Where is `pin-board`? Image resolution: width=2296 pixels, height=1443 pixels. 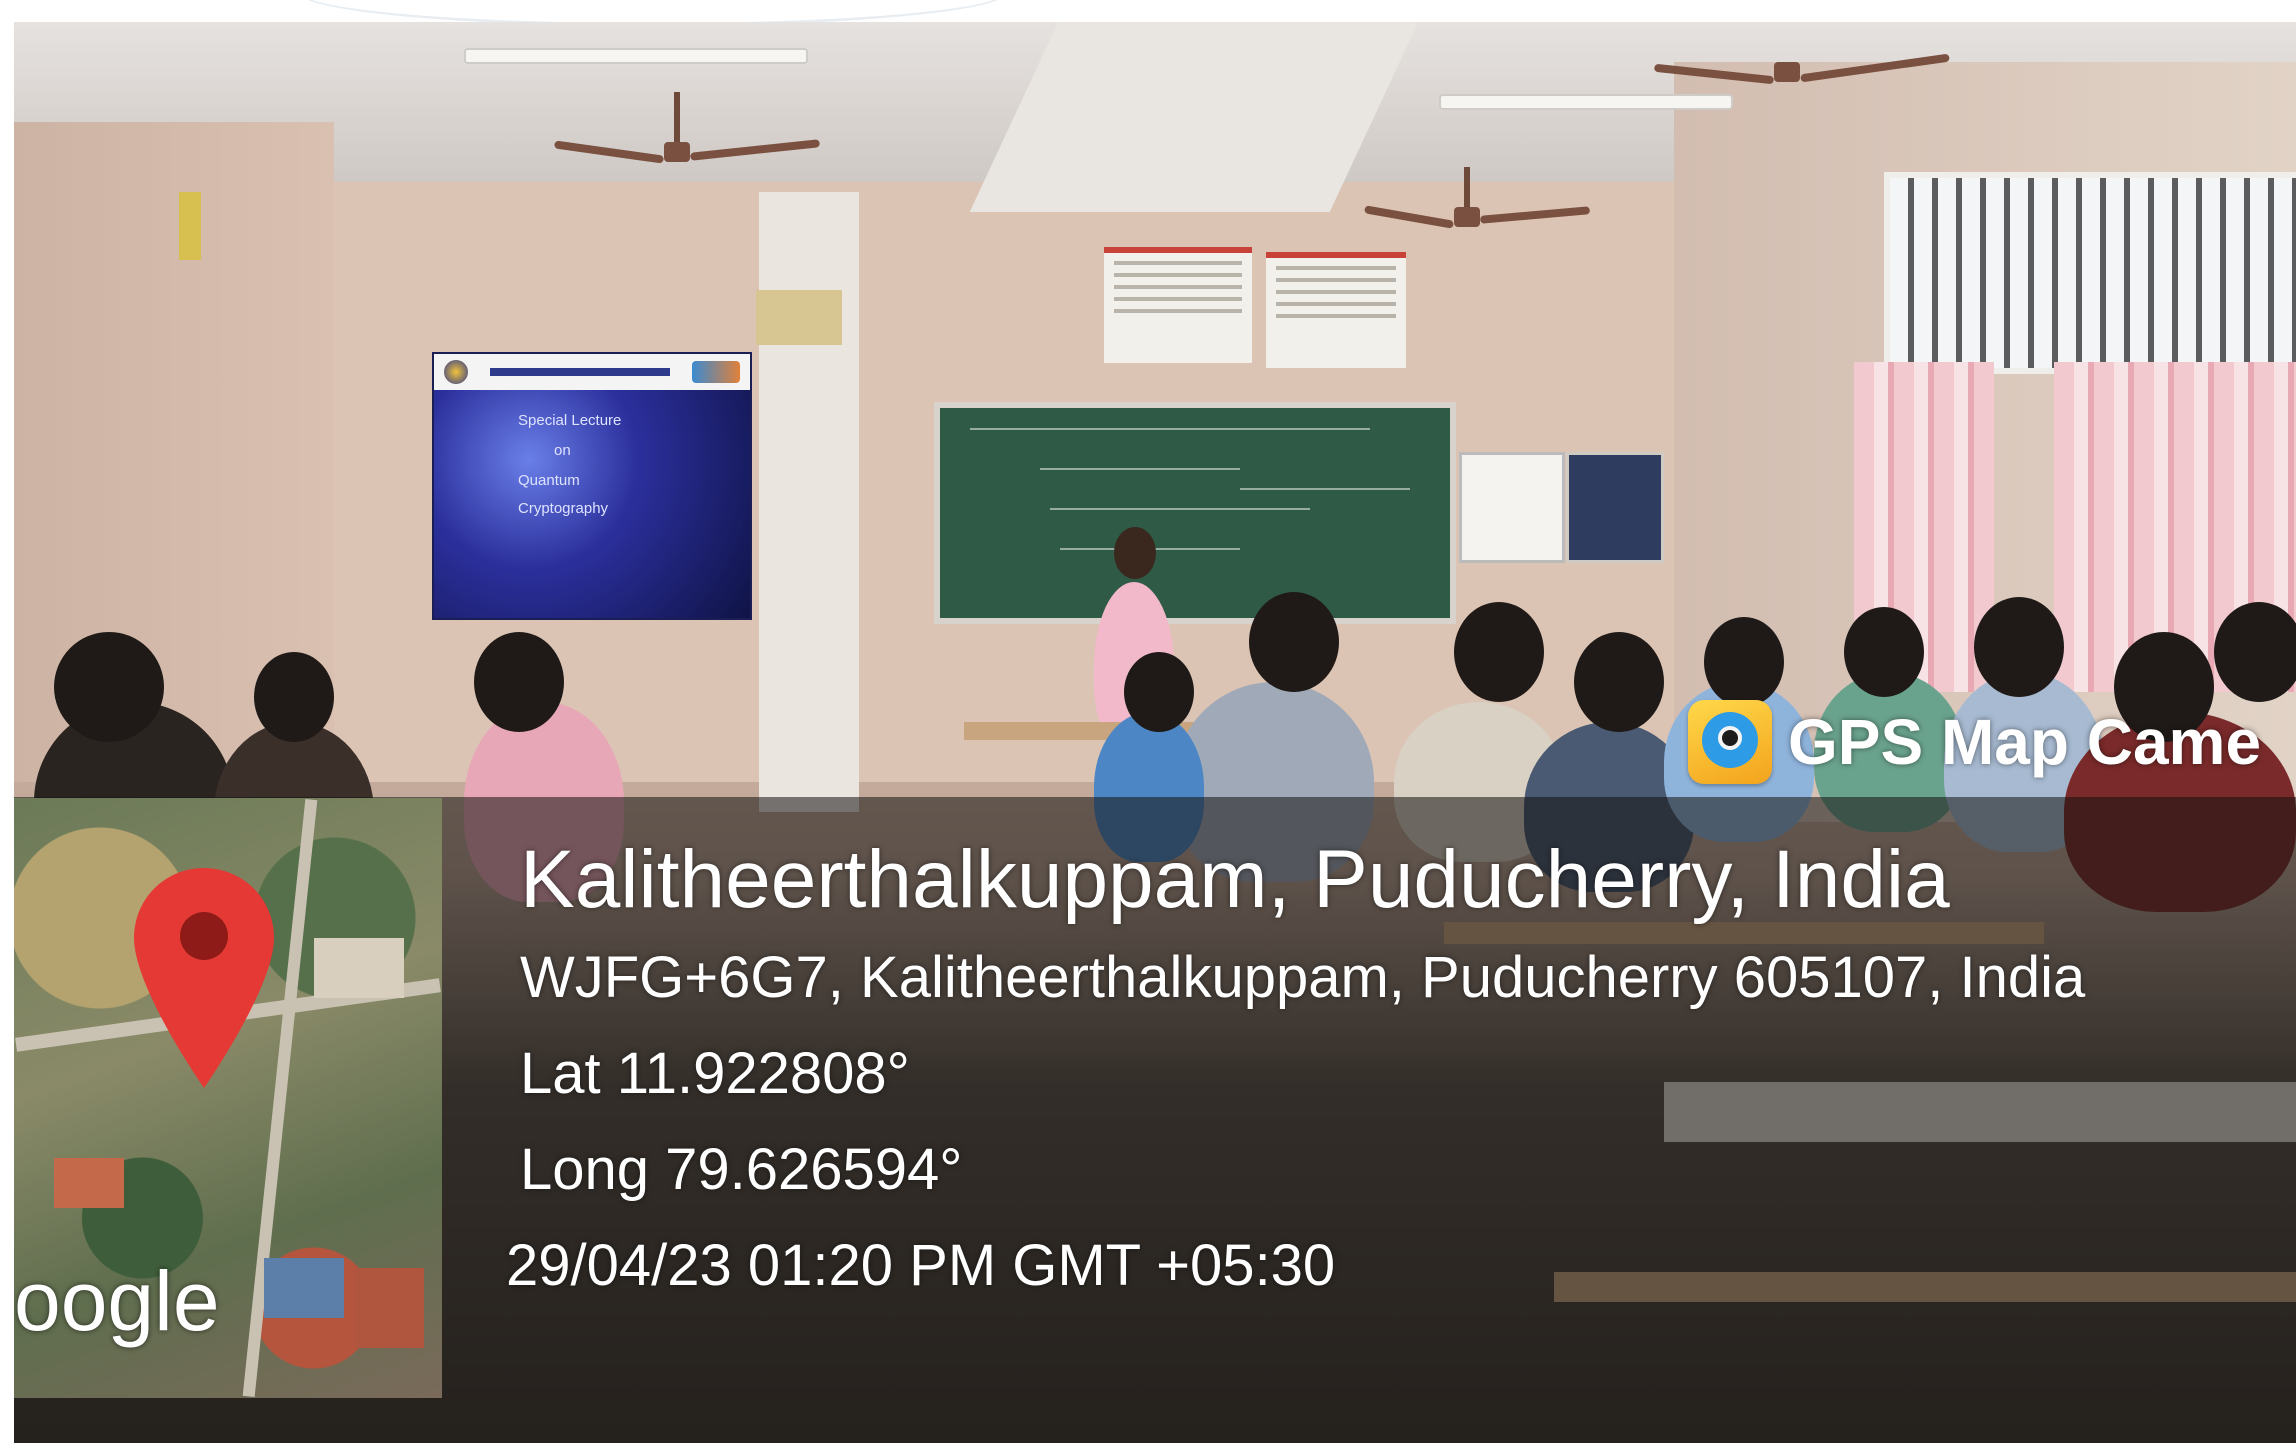 pin-board is located at coordinates (1615, 507).